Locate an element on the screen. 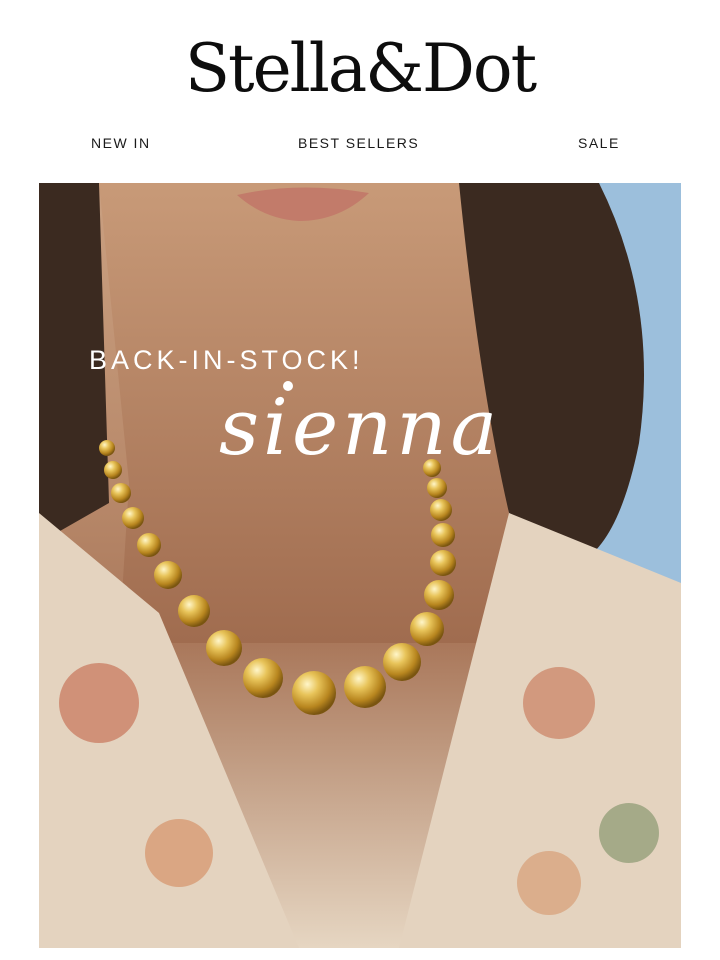 The image size is (720, 960). brand-logo: Stella&Dot is located at coordinates (360, 68).